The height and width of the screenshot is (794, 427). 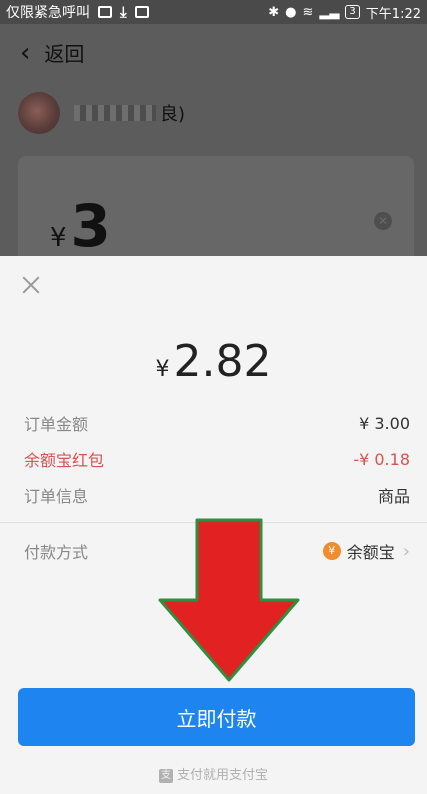 I want to click on wifi-icon: ≋, so click(x=308, y=12).